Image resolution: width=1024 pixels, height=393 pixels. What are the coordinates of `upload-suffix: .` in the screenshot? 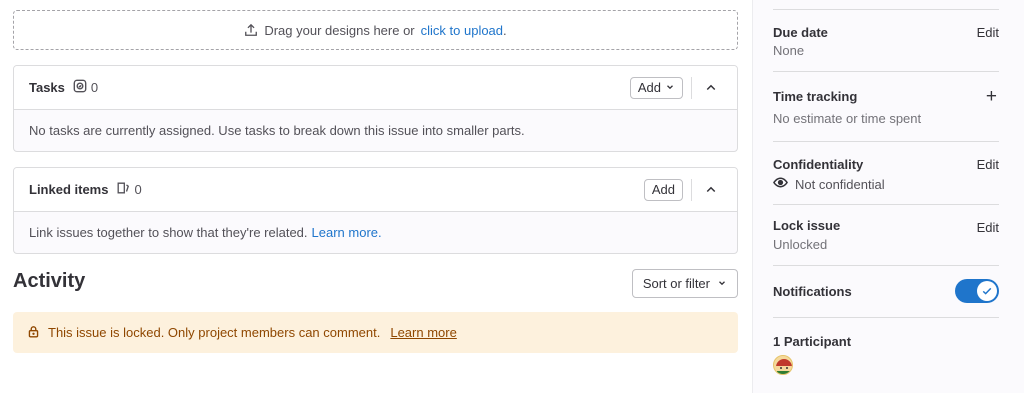 It's located at (505, 30).